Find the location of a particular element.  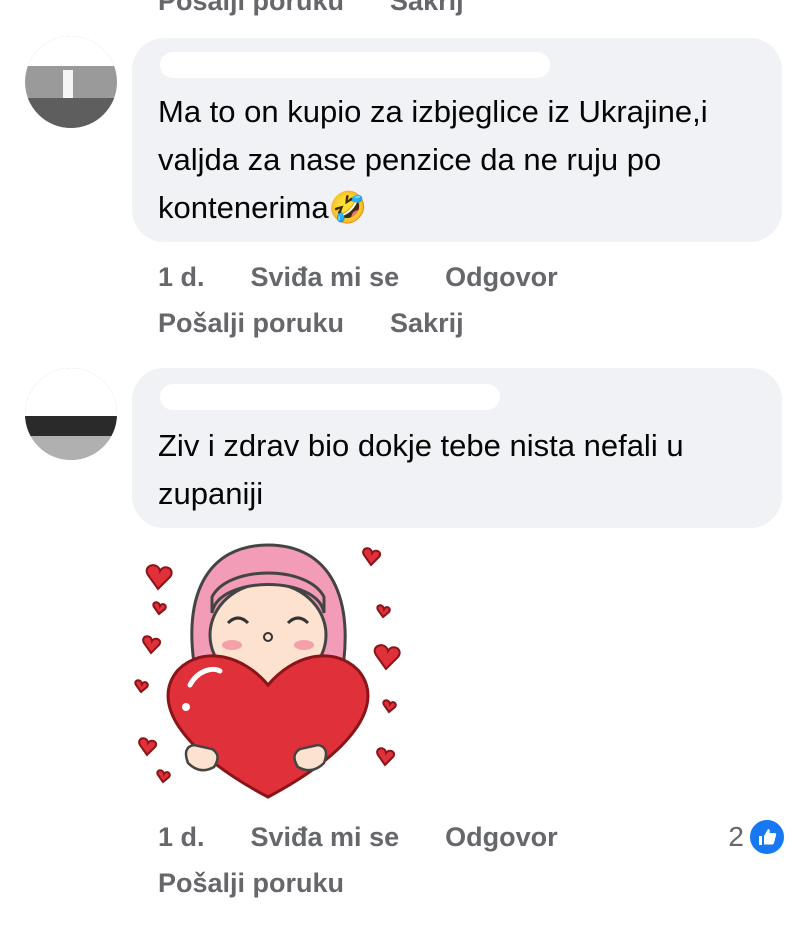

previous-comment-actions: Pošalji poruku Sakrij is located at coordinates (311, 8).